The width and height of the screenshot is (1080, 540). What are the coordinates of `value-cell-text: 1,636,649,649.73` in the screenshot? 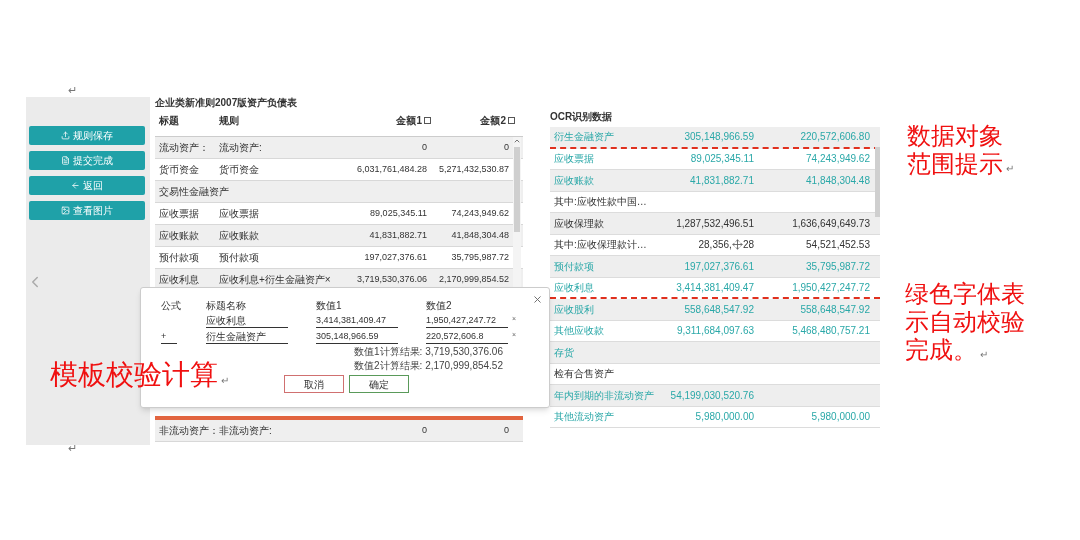 It's located at (831, 223).